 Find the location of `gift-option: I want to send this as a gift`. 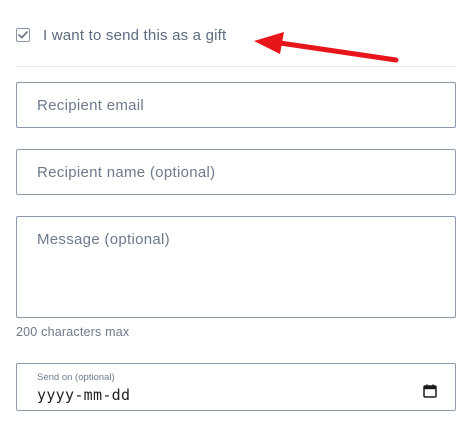

gift-option: I want to send this as a gift is located at coordinates (121, 35).